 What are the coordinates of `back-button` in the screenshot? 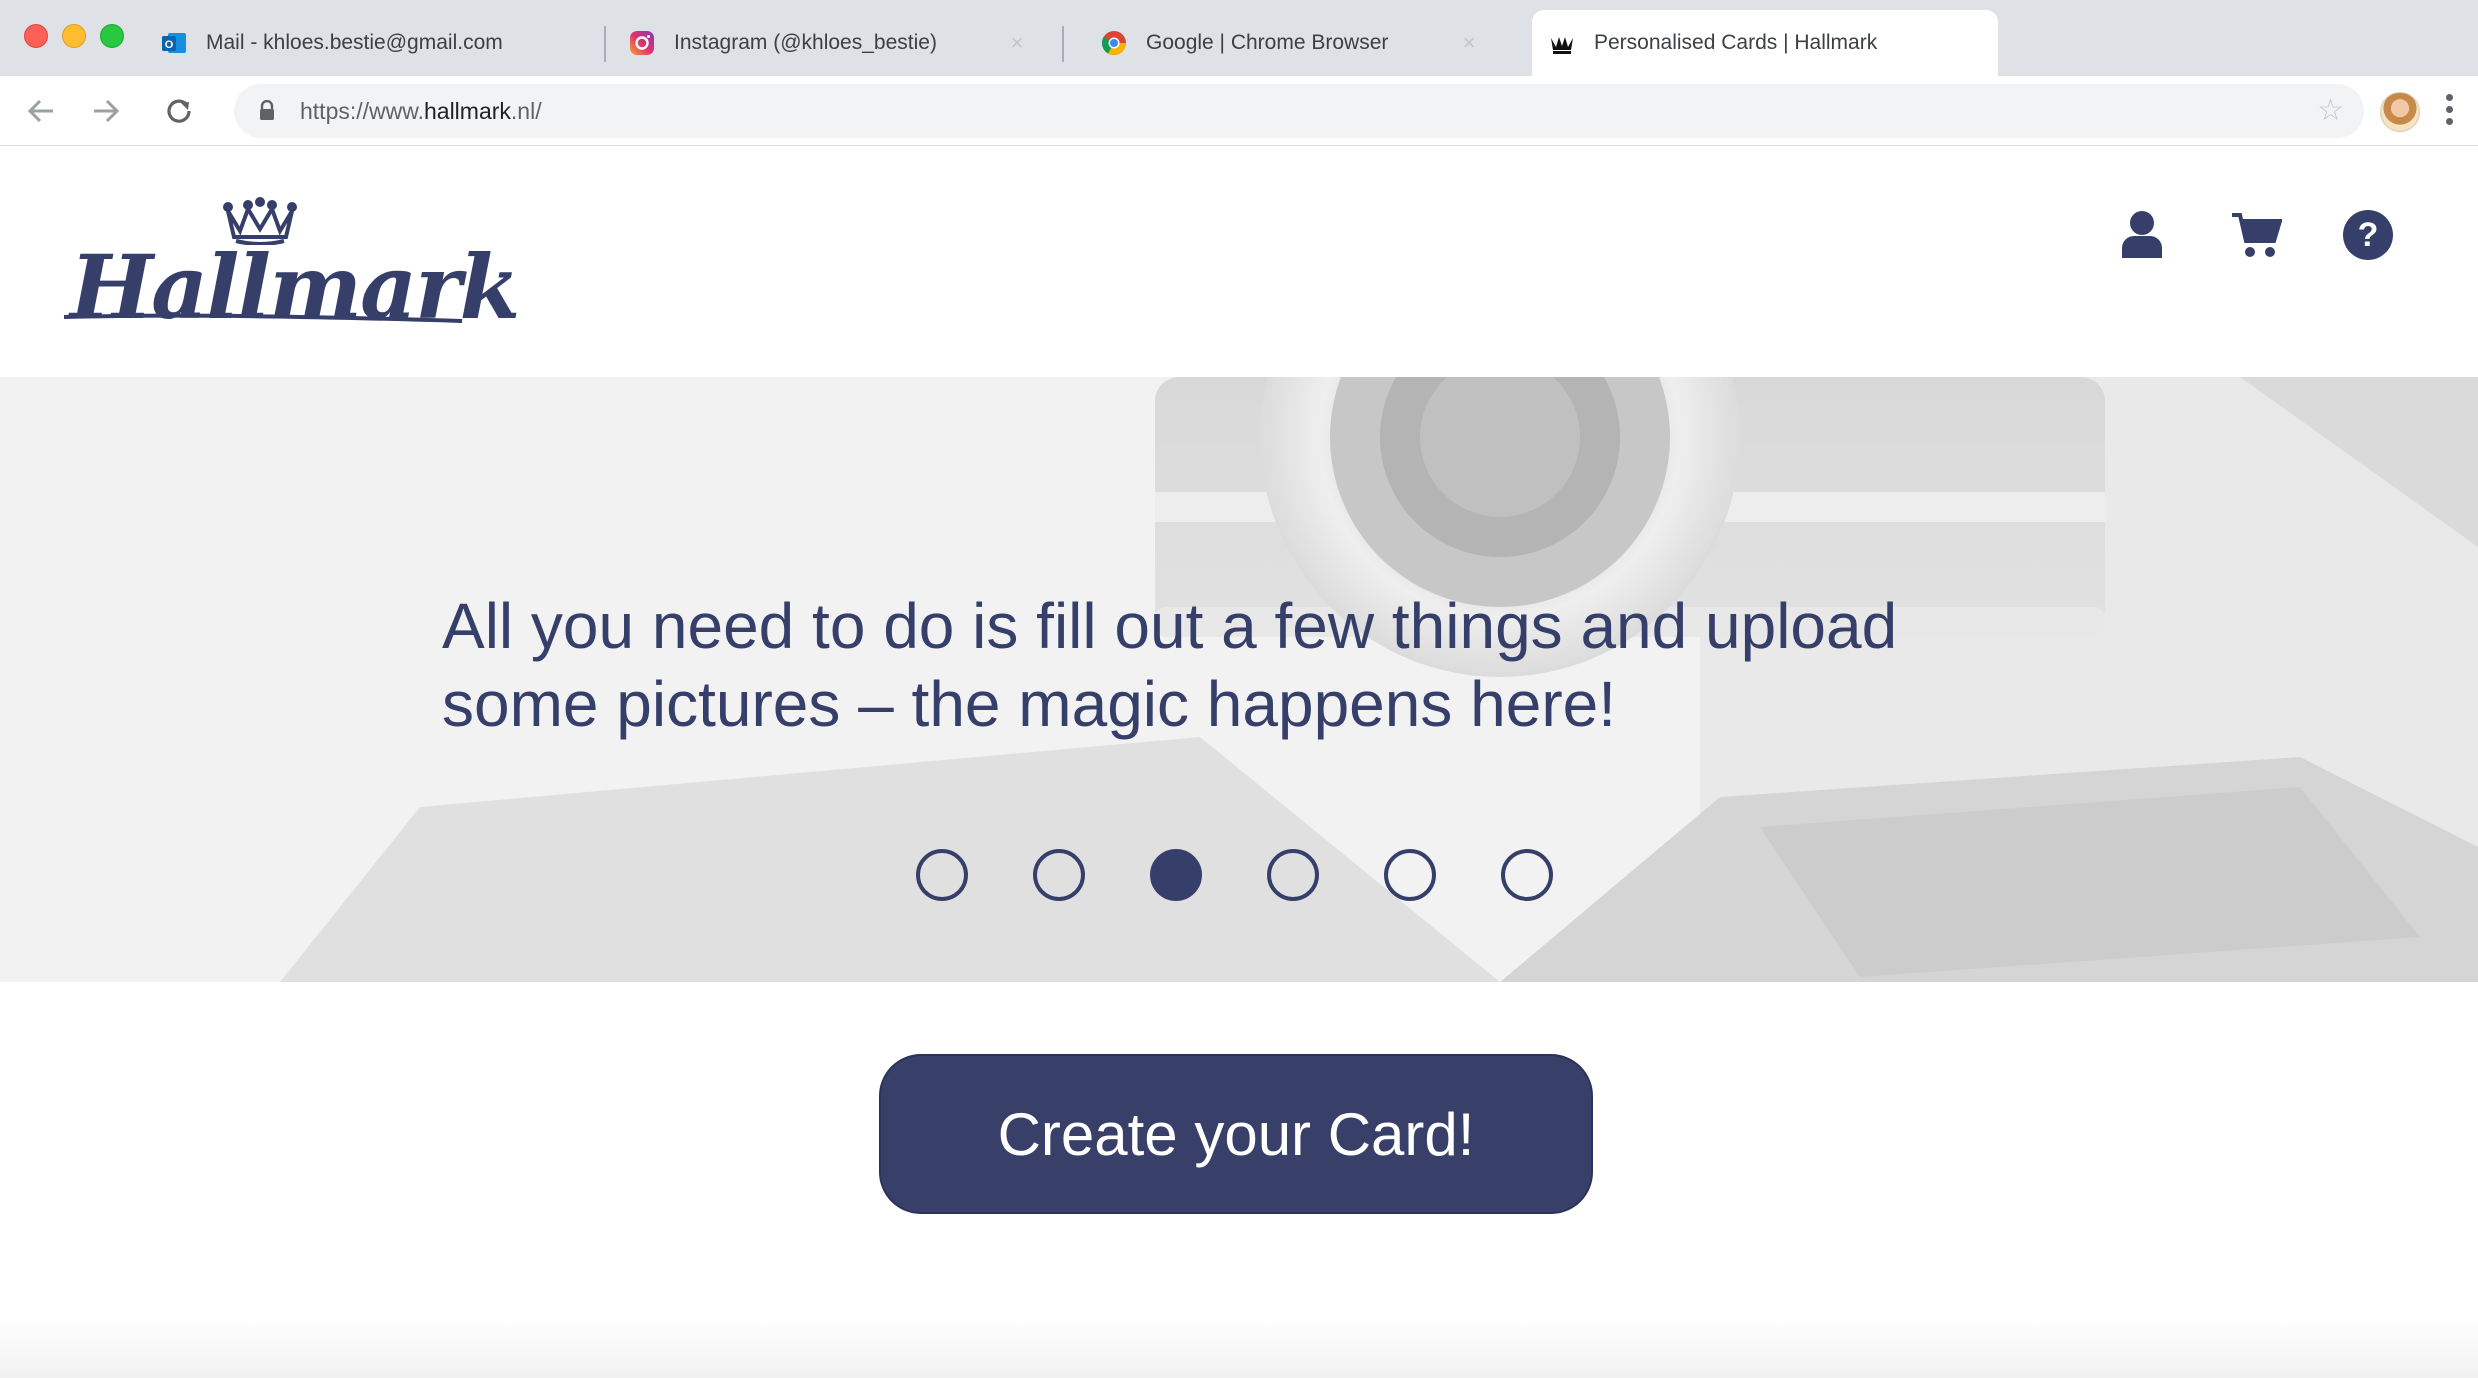 It's located at (41, 111).